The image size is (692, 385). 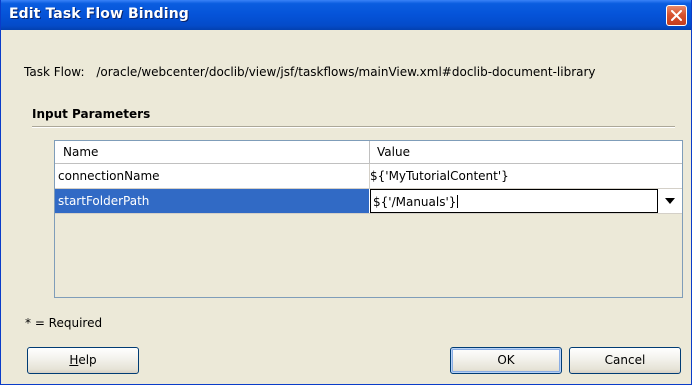 I want to click on table-row-selected: startFolderPath ${'/Manuals'}, so click(x=368, y=201).